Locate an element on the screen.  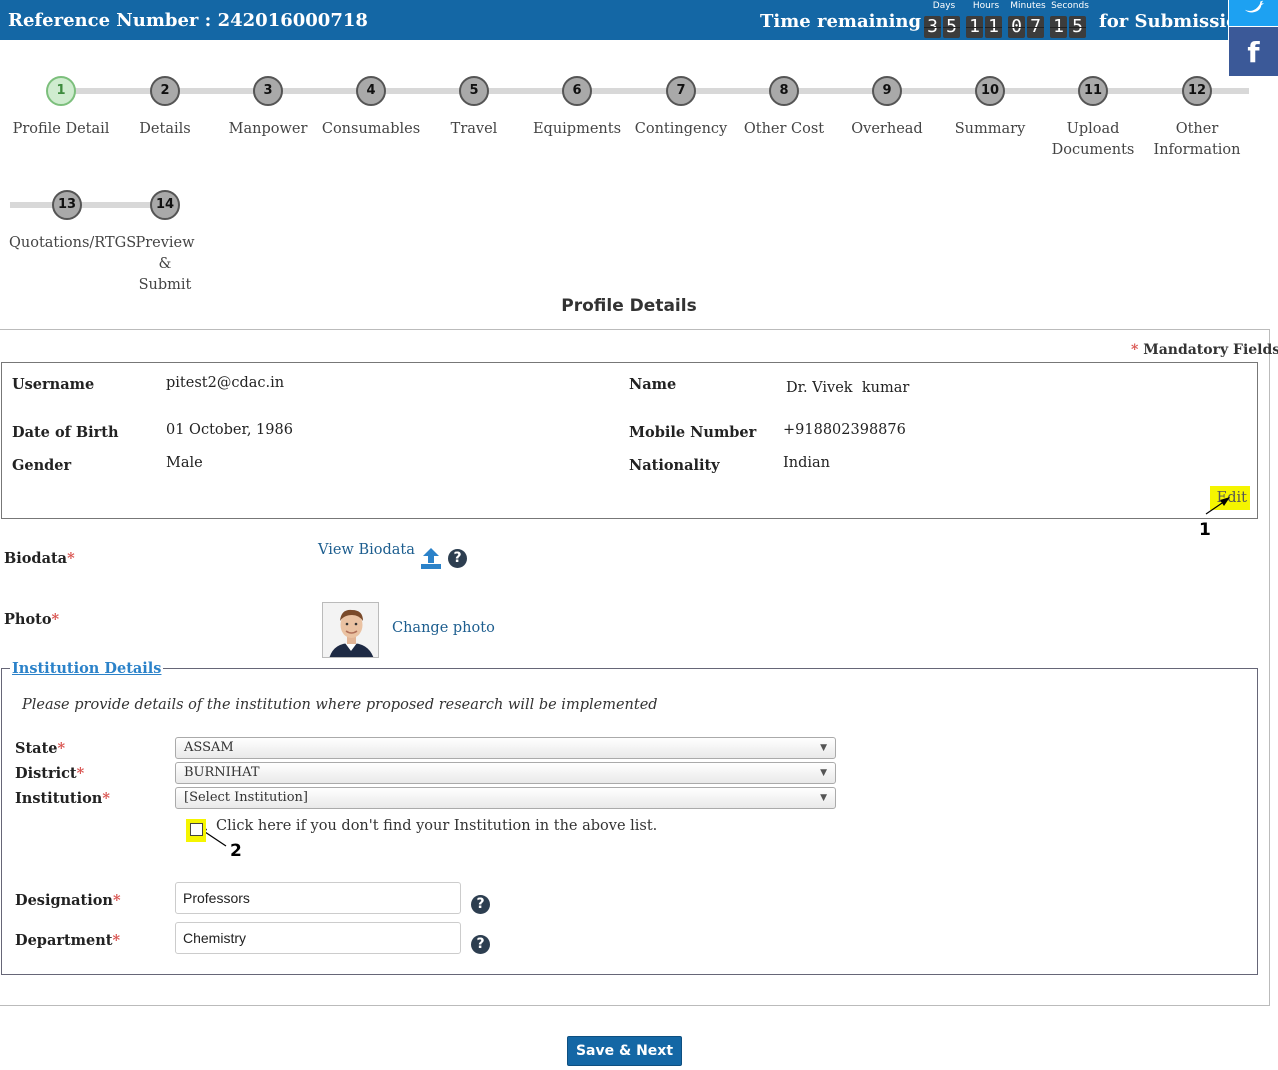
step-number: 6 is located at coordinates (577, 91).